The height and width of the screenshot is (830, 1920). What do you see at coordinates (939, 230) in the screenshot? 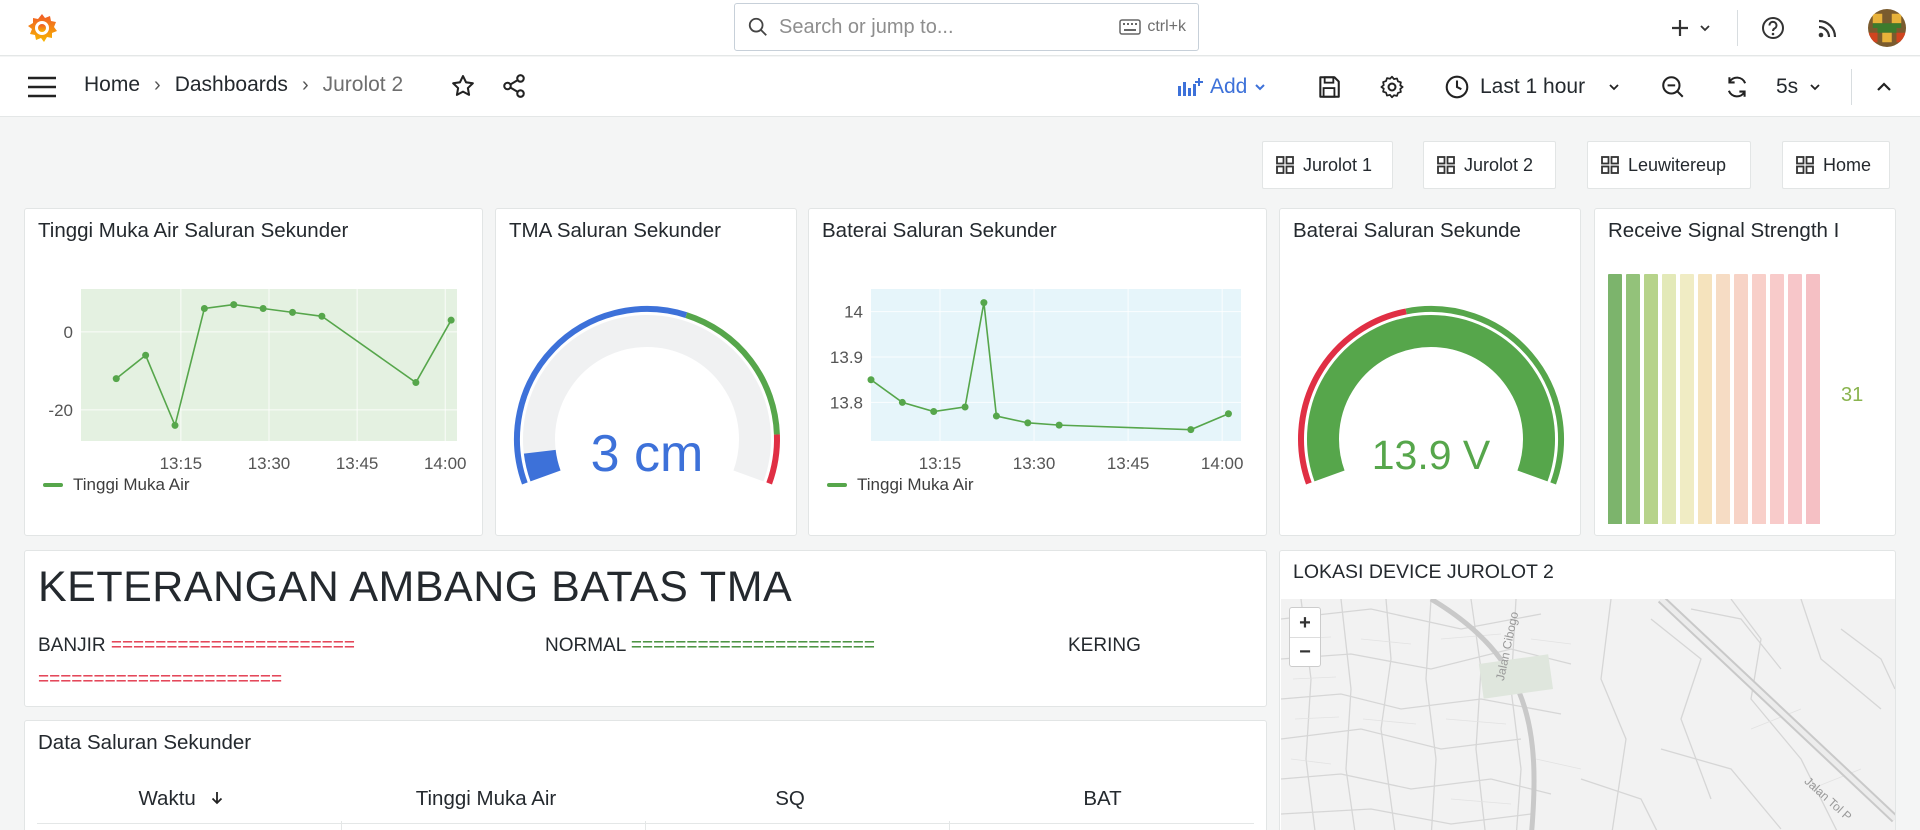
I see `panel-title: Baterai Saluran Sekunder` at bounding box center [939, 230].